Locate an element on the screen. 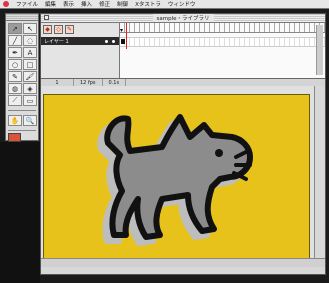 The width and height of the screenshot is (329, 283). edit-scene-icon: ✎ is located at coordinates (69, 29).